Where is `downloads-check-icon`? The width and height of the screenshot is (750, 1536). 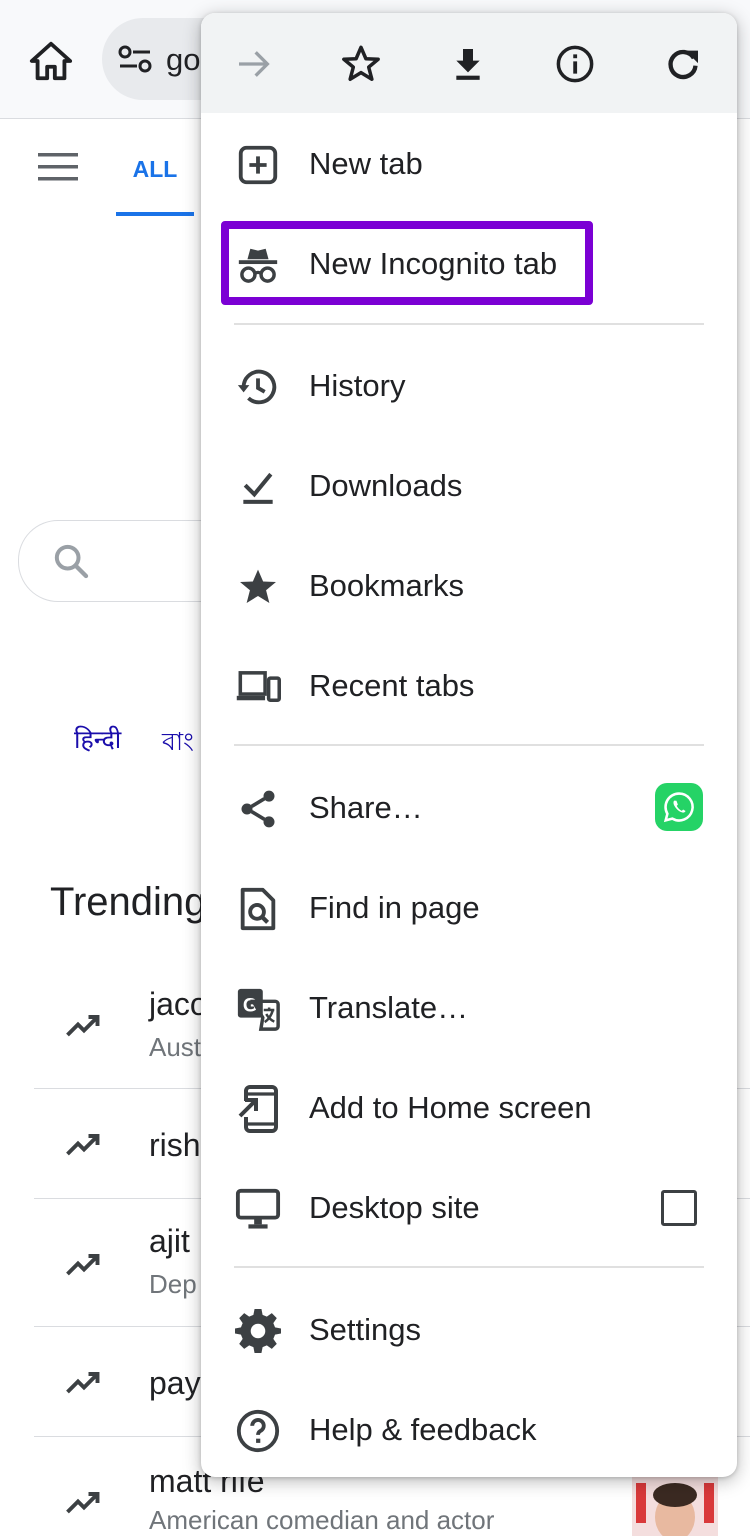 downloads-check-icon is located at coordinates (258, 487).